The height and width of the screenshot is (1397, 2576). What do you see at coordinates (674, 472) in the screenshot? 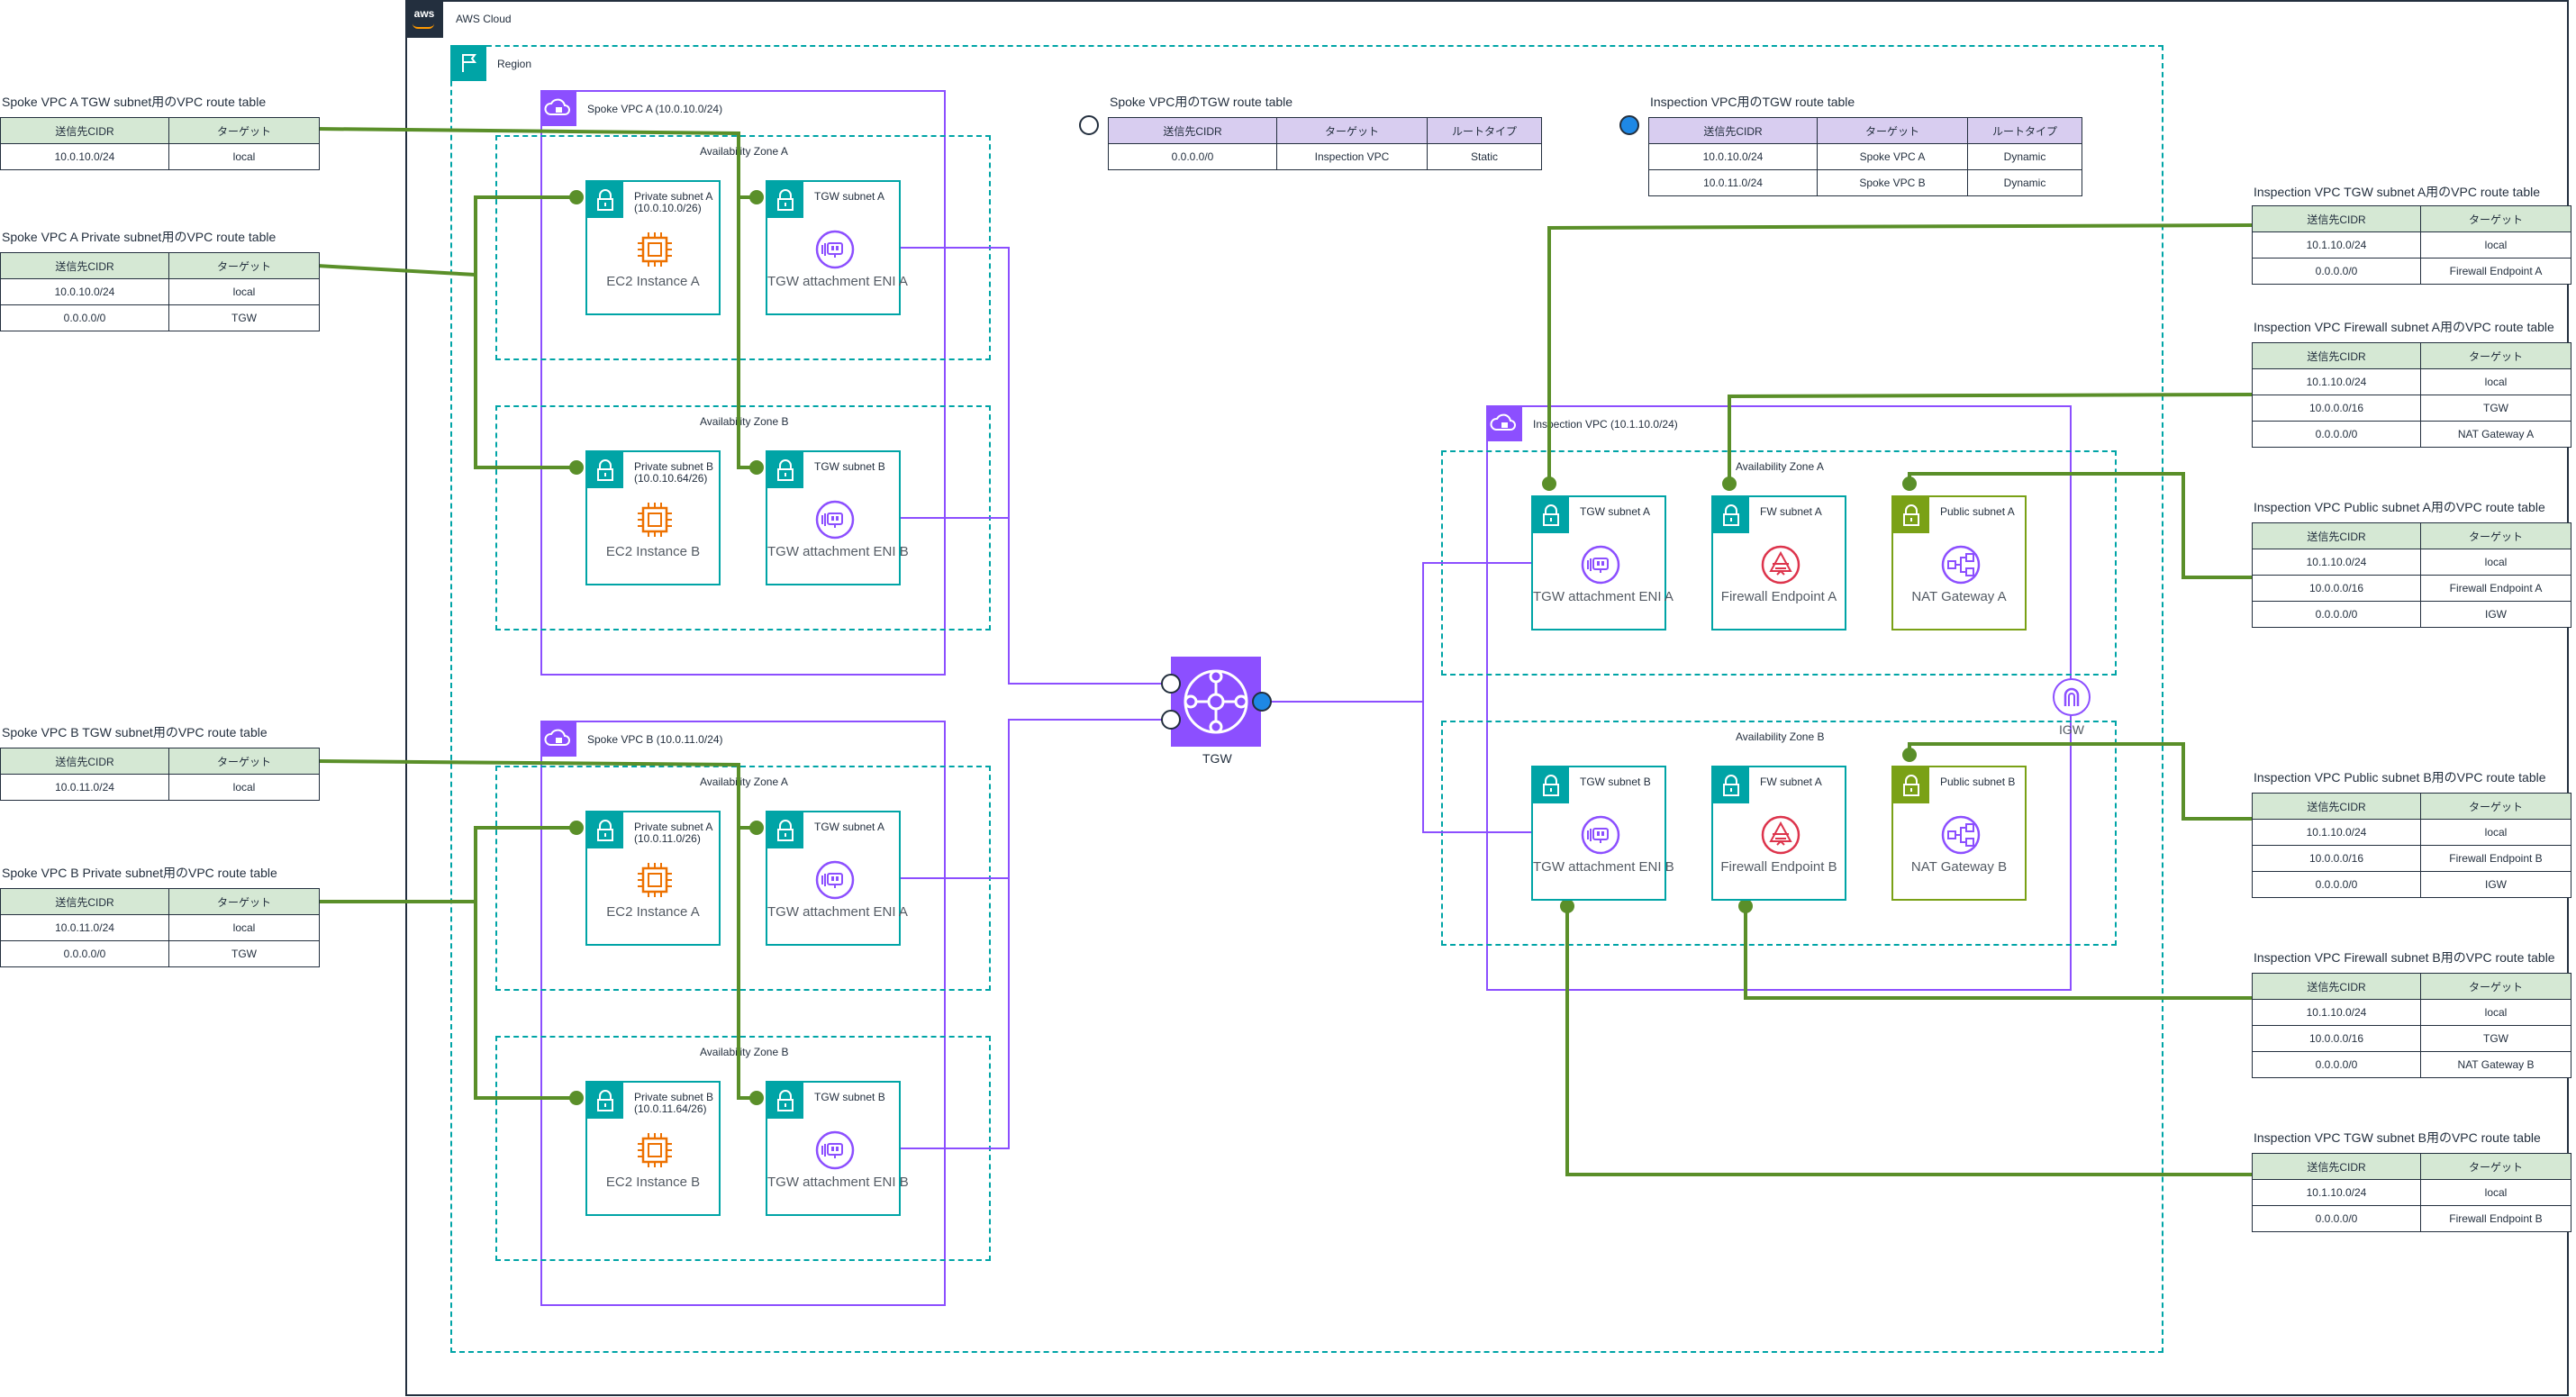
I see `subnet-label: Private subnet B (10.0.10.64/26)` at bounding box center [674, 472].